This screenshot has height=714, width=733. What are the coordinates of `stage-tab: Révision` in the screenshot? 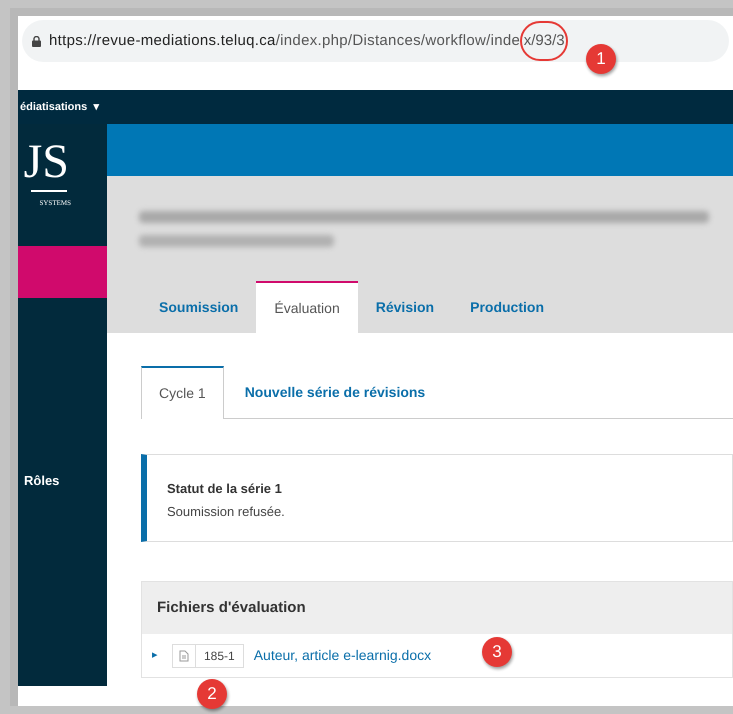 It's located at (405, 307).